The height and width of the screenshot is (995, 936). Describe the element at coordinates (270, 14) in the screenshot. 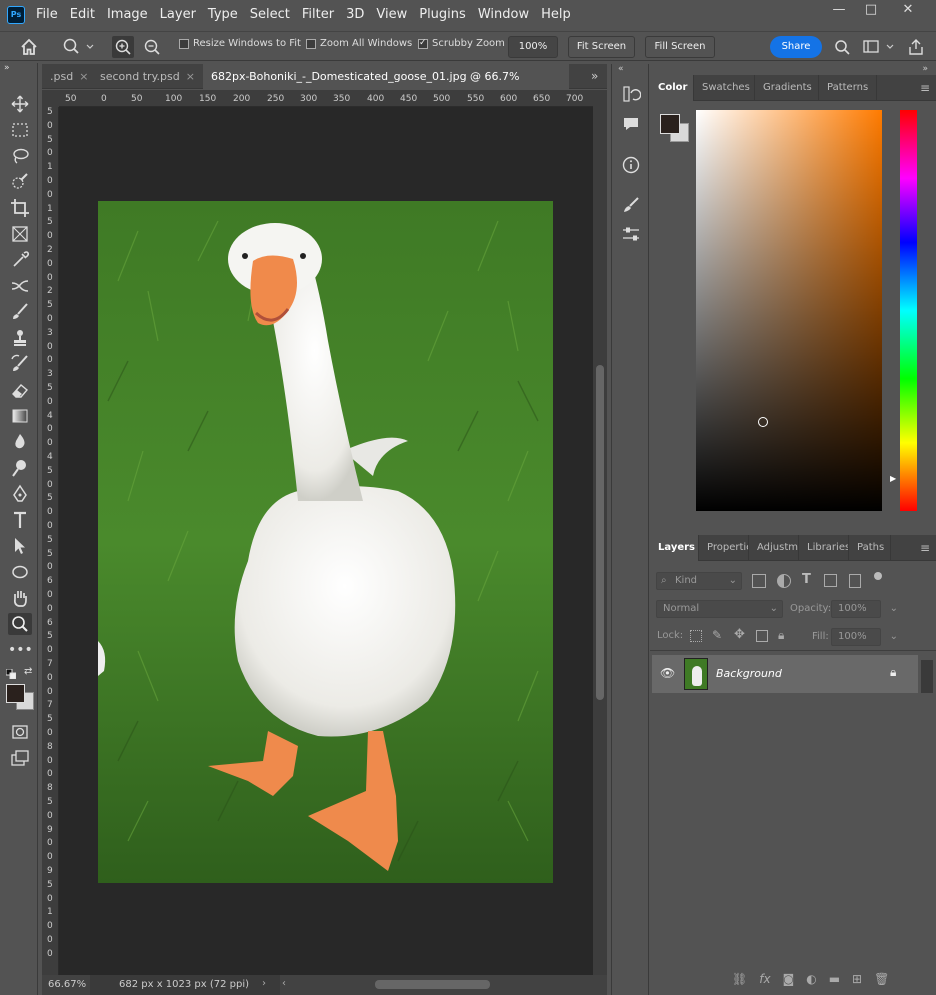

I see `menu-select: Select` at that location.